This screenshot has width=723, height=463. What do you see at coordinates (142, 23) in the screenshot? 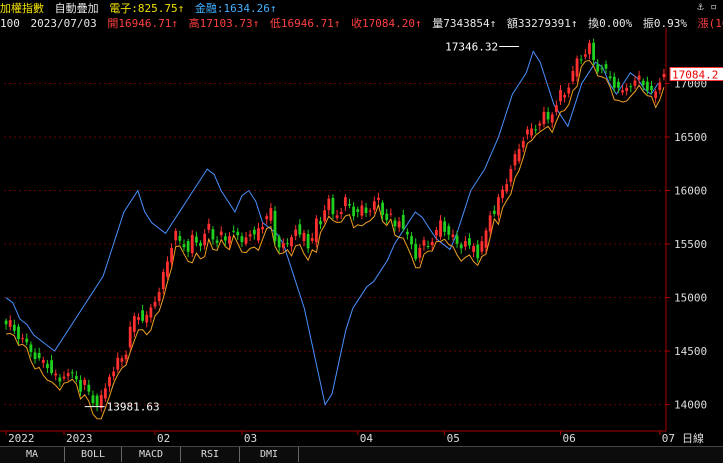
I see `open-value: 開16946.71↑` at bounding box center [142, 23].